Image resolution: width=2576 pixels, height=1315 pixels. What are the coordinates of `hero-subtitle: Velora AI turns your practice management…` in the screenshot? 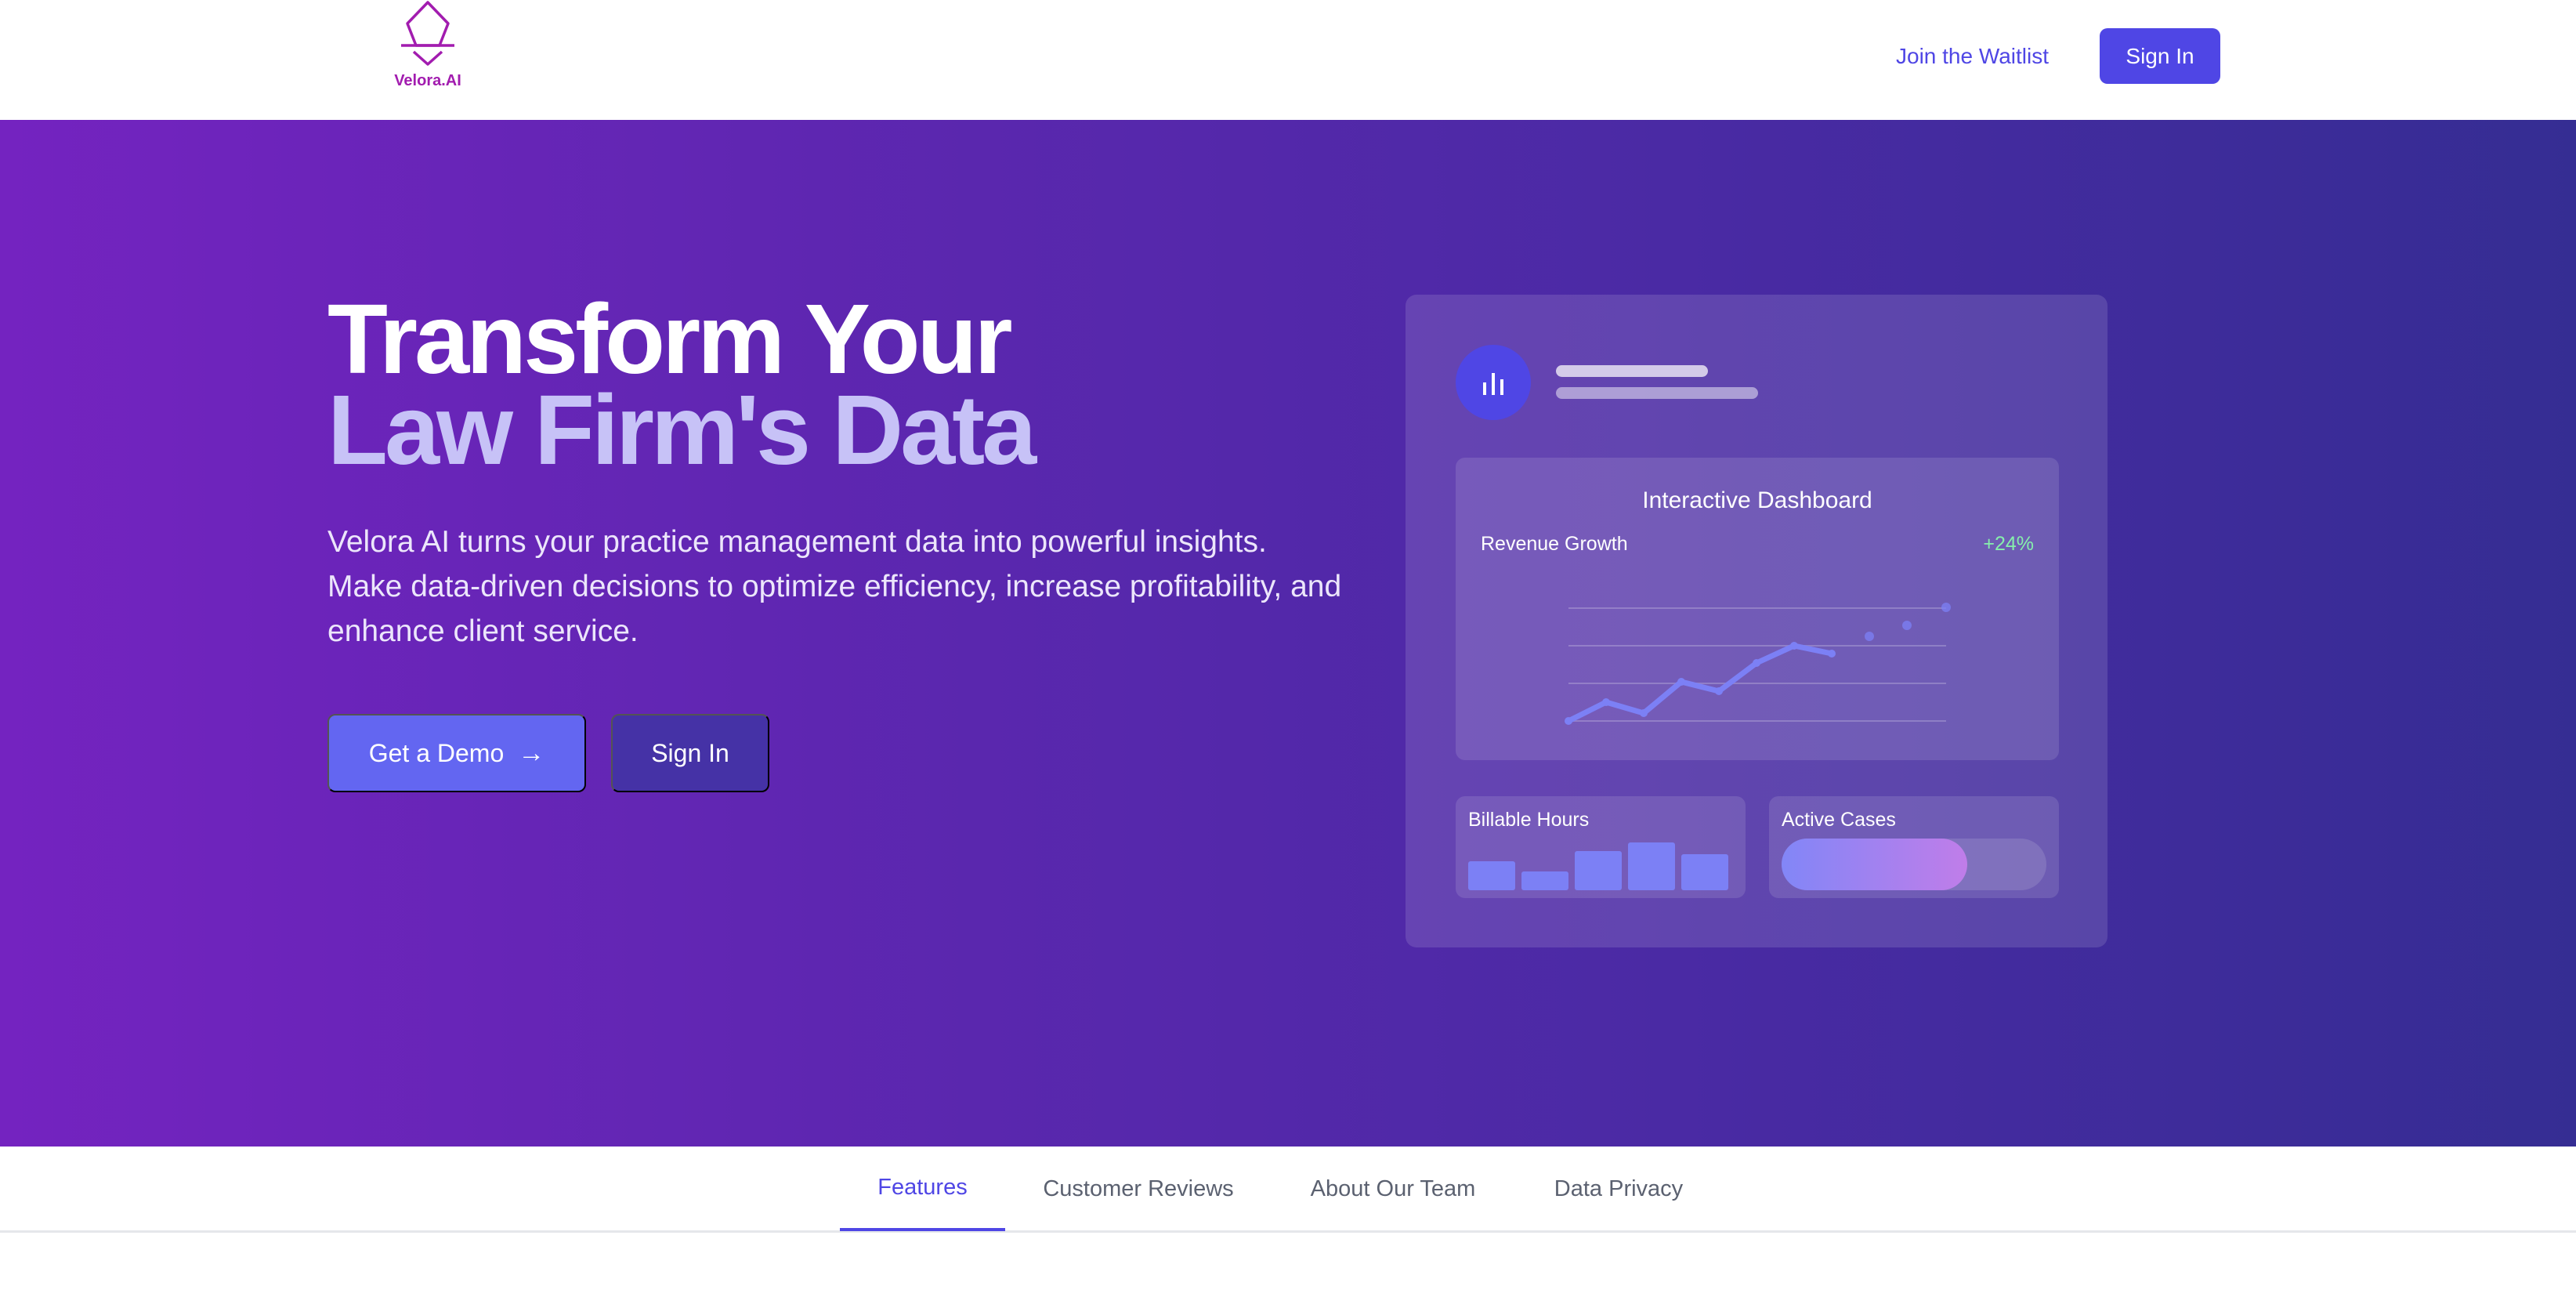 It's located at (835, 586).